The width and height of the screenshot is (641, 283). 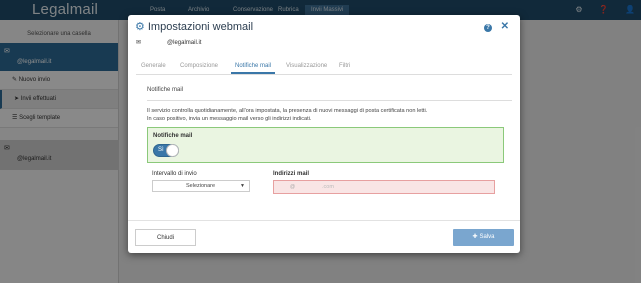 What do you see at coordinates (140, 27) in the screenshot?
I see `gear-icon: ⚙` at bounding box center [140, 27].